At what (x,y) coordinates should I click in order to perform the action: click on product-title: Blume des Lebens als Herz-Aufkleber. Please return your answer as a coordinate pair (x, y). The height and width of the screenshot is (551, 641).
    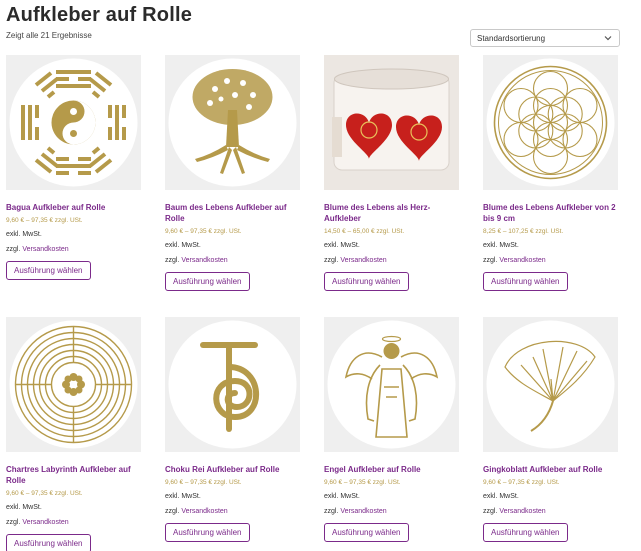
    Looking at the image, I should click on (391, 213).